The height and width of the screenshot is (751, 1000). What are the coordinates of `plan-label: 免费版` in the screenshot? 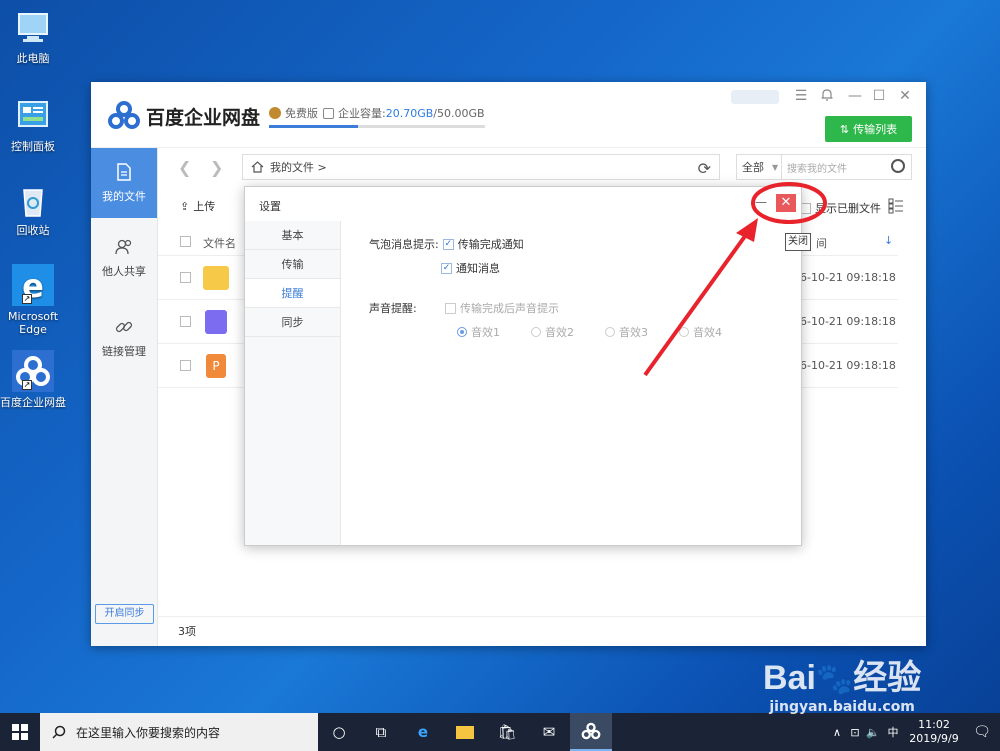 It's located at (293, 113).